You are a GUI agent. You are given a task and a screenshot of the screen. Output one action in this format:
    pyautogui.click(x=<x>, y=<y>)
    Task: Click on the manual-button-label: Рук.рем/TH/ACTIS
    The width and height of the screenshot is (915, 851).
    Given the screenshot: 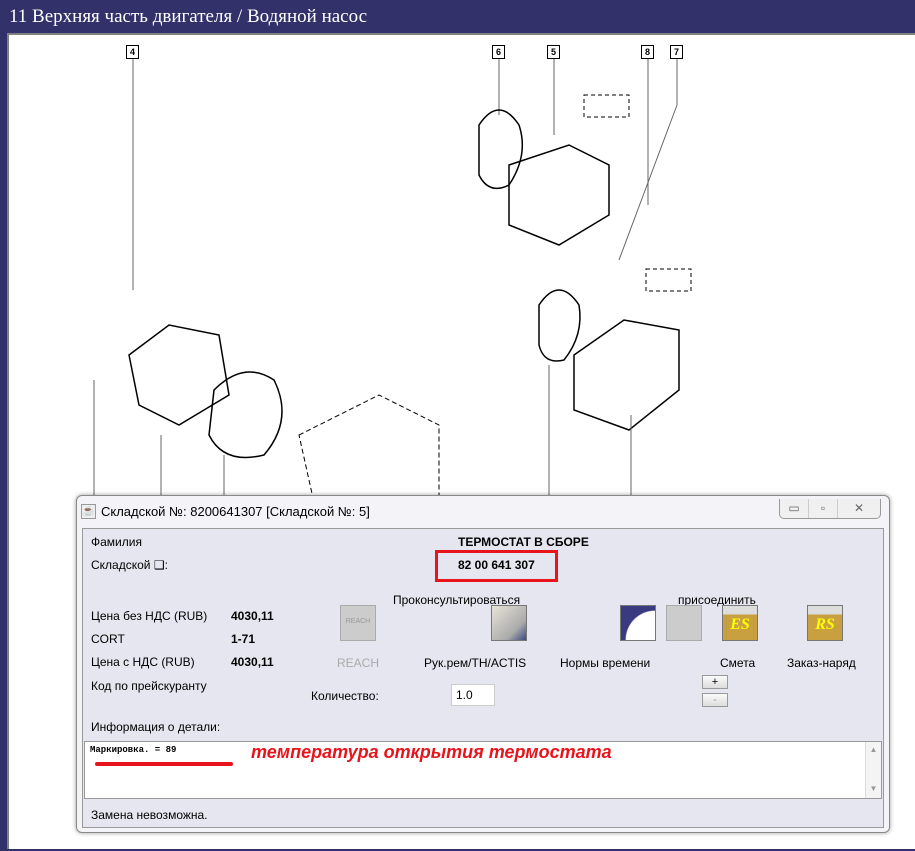 What is the action you would take?
    pyautogui.click(x=475, y=663)
    